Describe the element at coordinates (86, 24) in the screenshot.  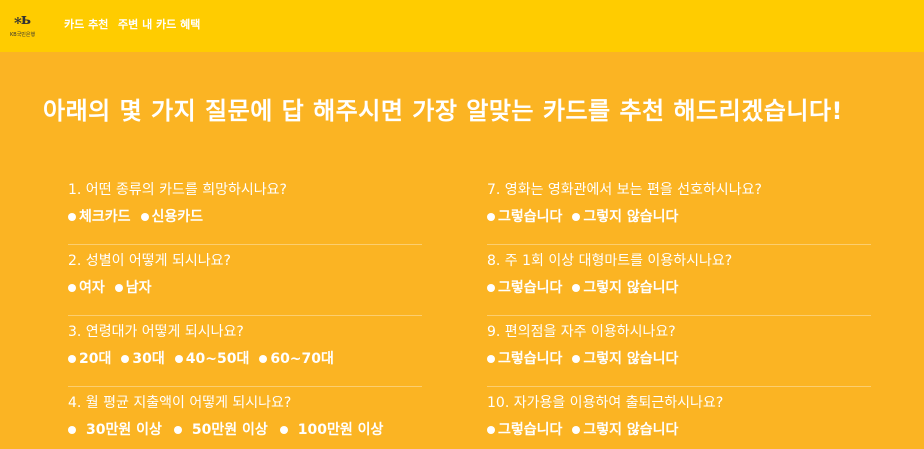
I see `nav-card-recommendation: 카드 추천` at that location.